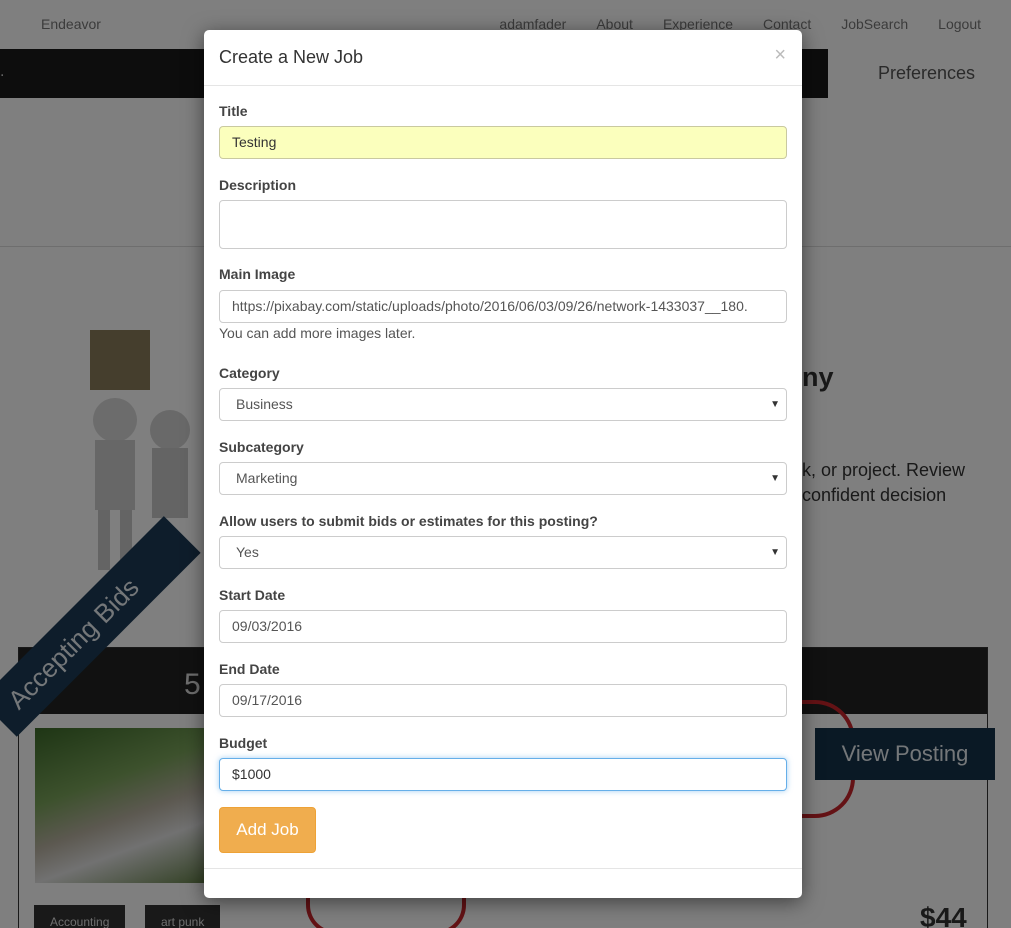 This screenshot has height=928, width=1011. I want to click on budget-label: Budget, so click(243, 743).